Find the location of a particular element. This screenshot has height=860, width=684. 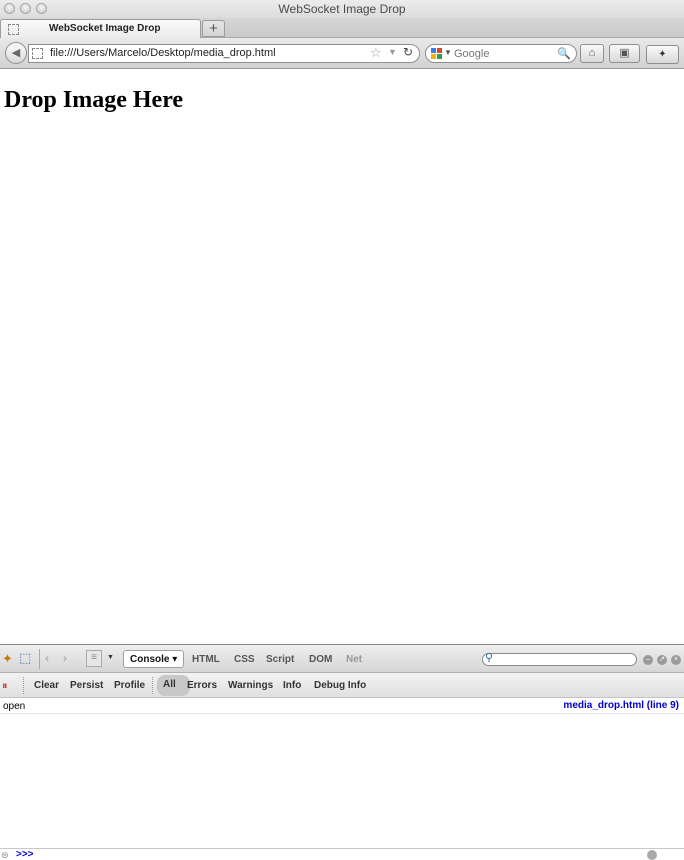

tab-websocket-image-drop: WebSocket Image Drop is located at coordinates (100, 28).